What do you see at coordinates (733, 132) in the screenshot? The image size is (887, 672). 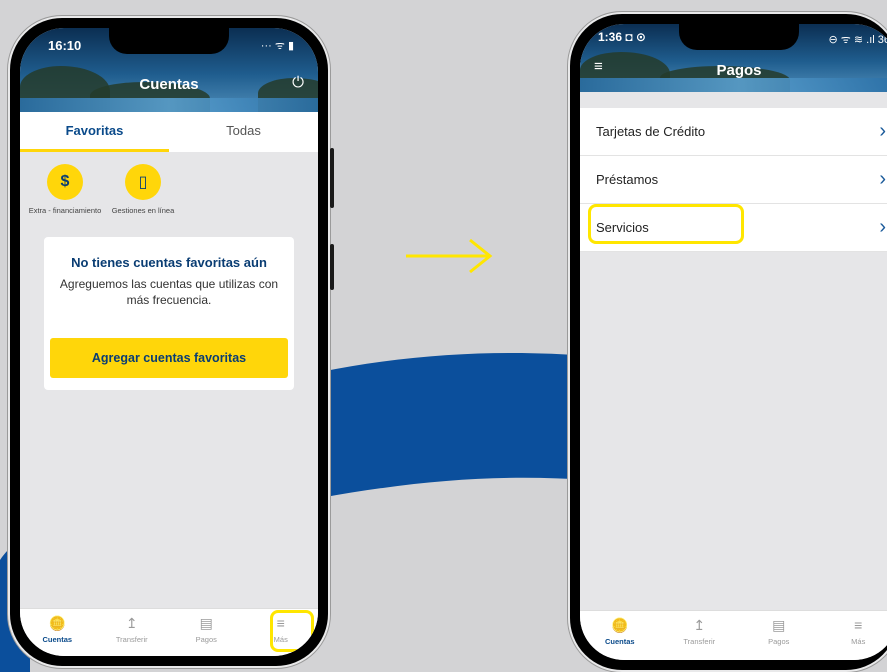 I see `list-item-tarjetas: Tarjetas de Crédito ›` at bounding box center [733, 132].